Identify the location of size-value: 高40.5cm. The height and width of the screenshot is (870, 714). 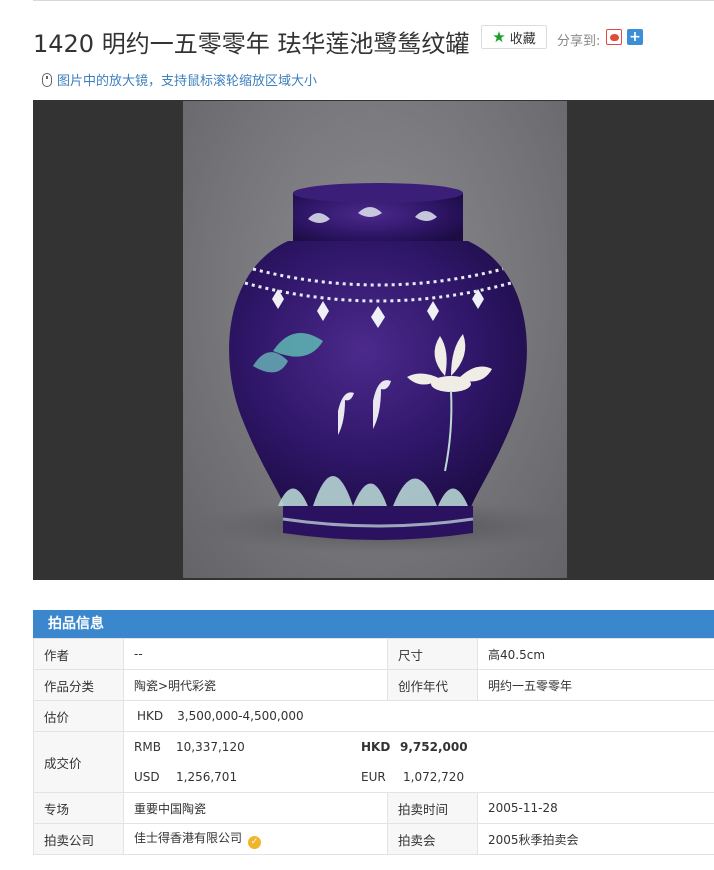
(595, 654).